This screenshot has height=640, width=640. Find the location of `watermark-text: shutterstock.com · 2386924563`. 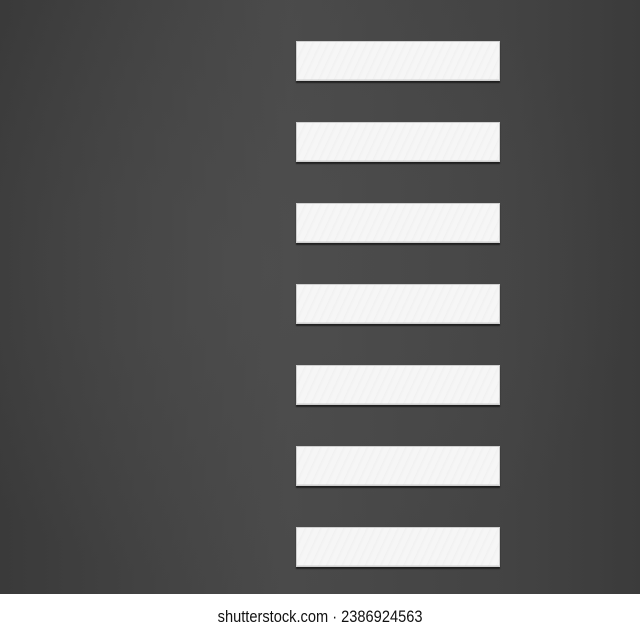

watermark-text: shutterstock.com · 2386924563 is located at coordinates (320, 616).